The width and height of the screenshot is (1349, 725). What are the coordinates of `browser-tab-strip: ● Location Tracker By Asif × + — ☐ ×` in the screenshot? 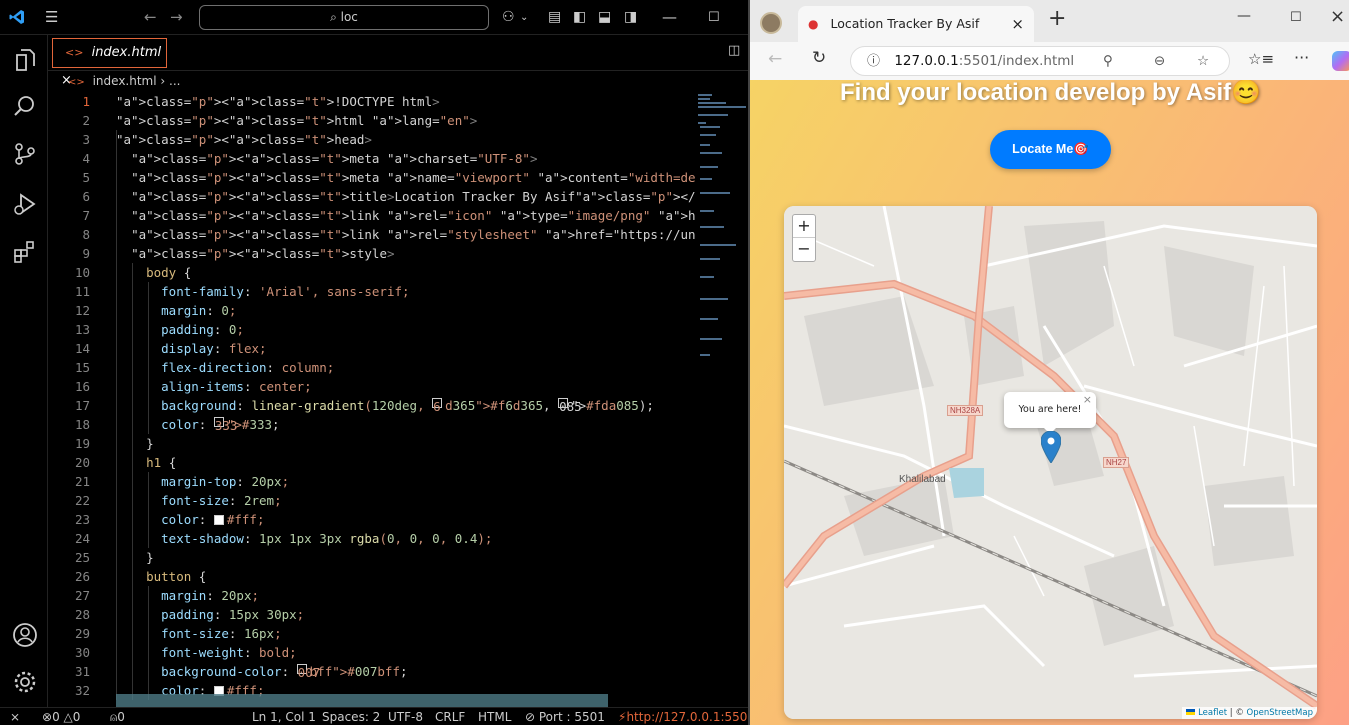 It's located at (1049, 21).